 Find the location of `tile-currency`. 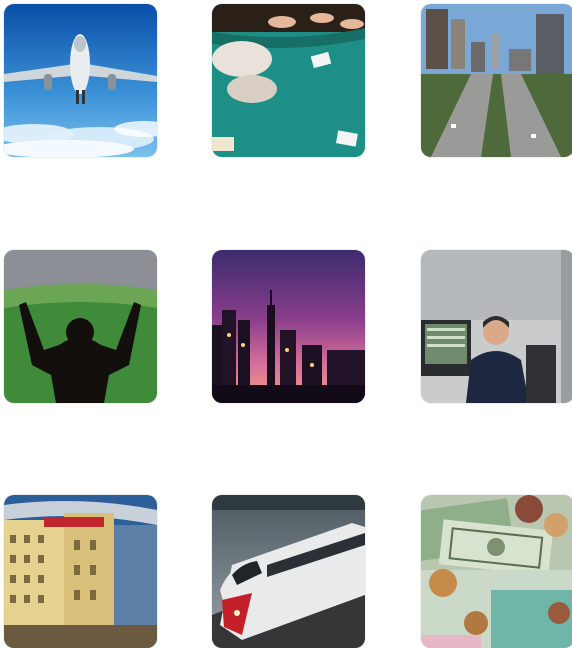

tile-currency is located at coordinates (496, 571).